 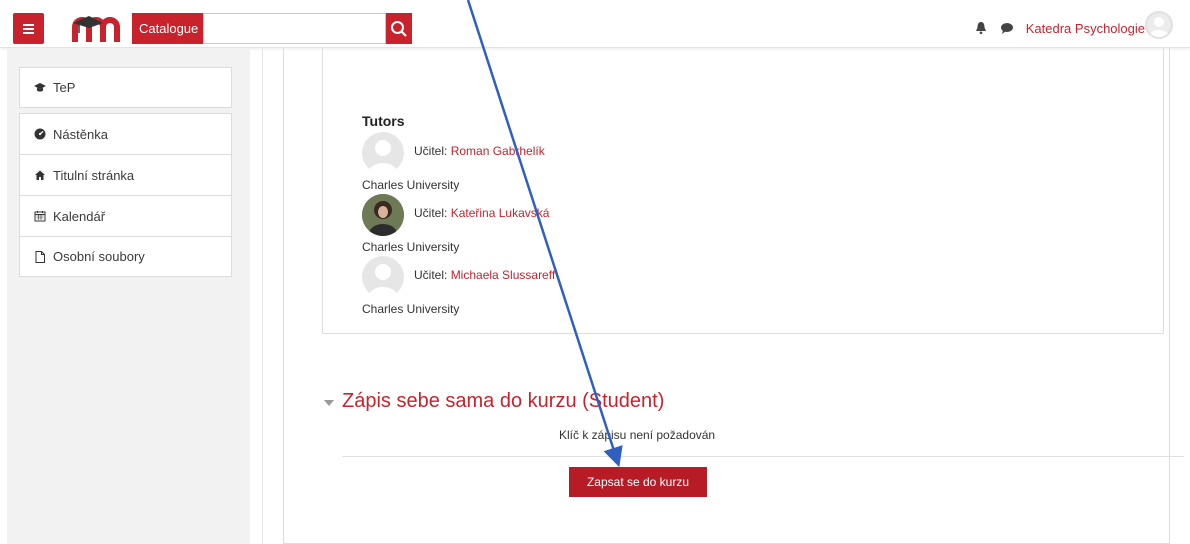 What do you see at coordinates (500, 213) in the screenshot?
I see `tutor-name-link: Kateřina Lukavská` at bounding box center [500, 213].